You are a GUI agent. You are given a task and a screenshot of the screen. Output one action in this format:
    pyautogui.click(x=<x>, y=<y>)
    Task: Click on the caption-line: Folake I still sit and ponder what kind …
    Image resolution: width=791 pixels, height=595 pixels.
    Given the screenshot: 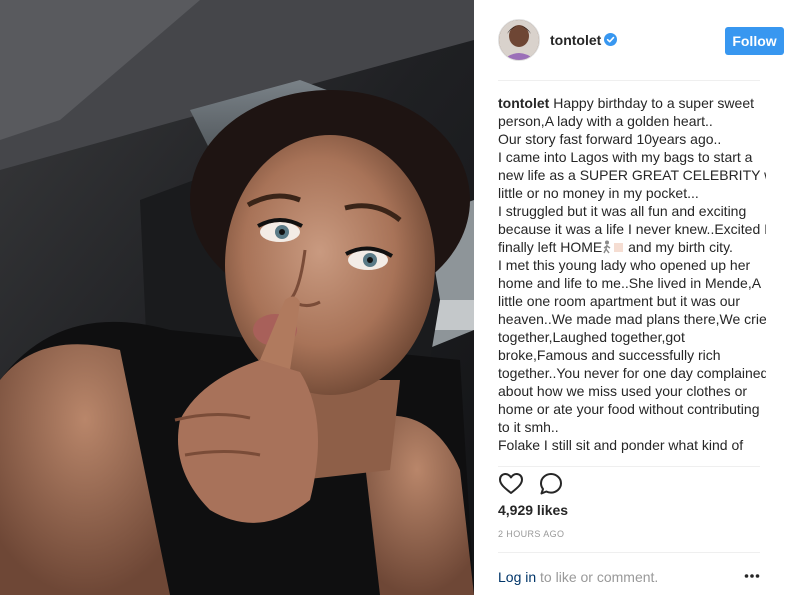 What is the action you would take?
    pyautogui.click(x=621, y=445)
    